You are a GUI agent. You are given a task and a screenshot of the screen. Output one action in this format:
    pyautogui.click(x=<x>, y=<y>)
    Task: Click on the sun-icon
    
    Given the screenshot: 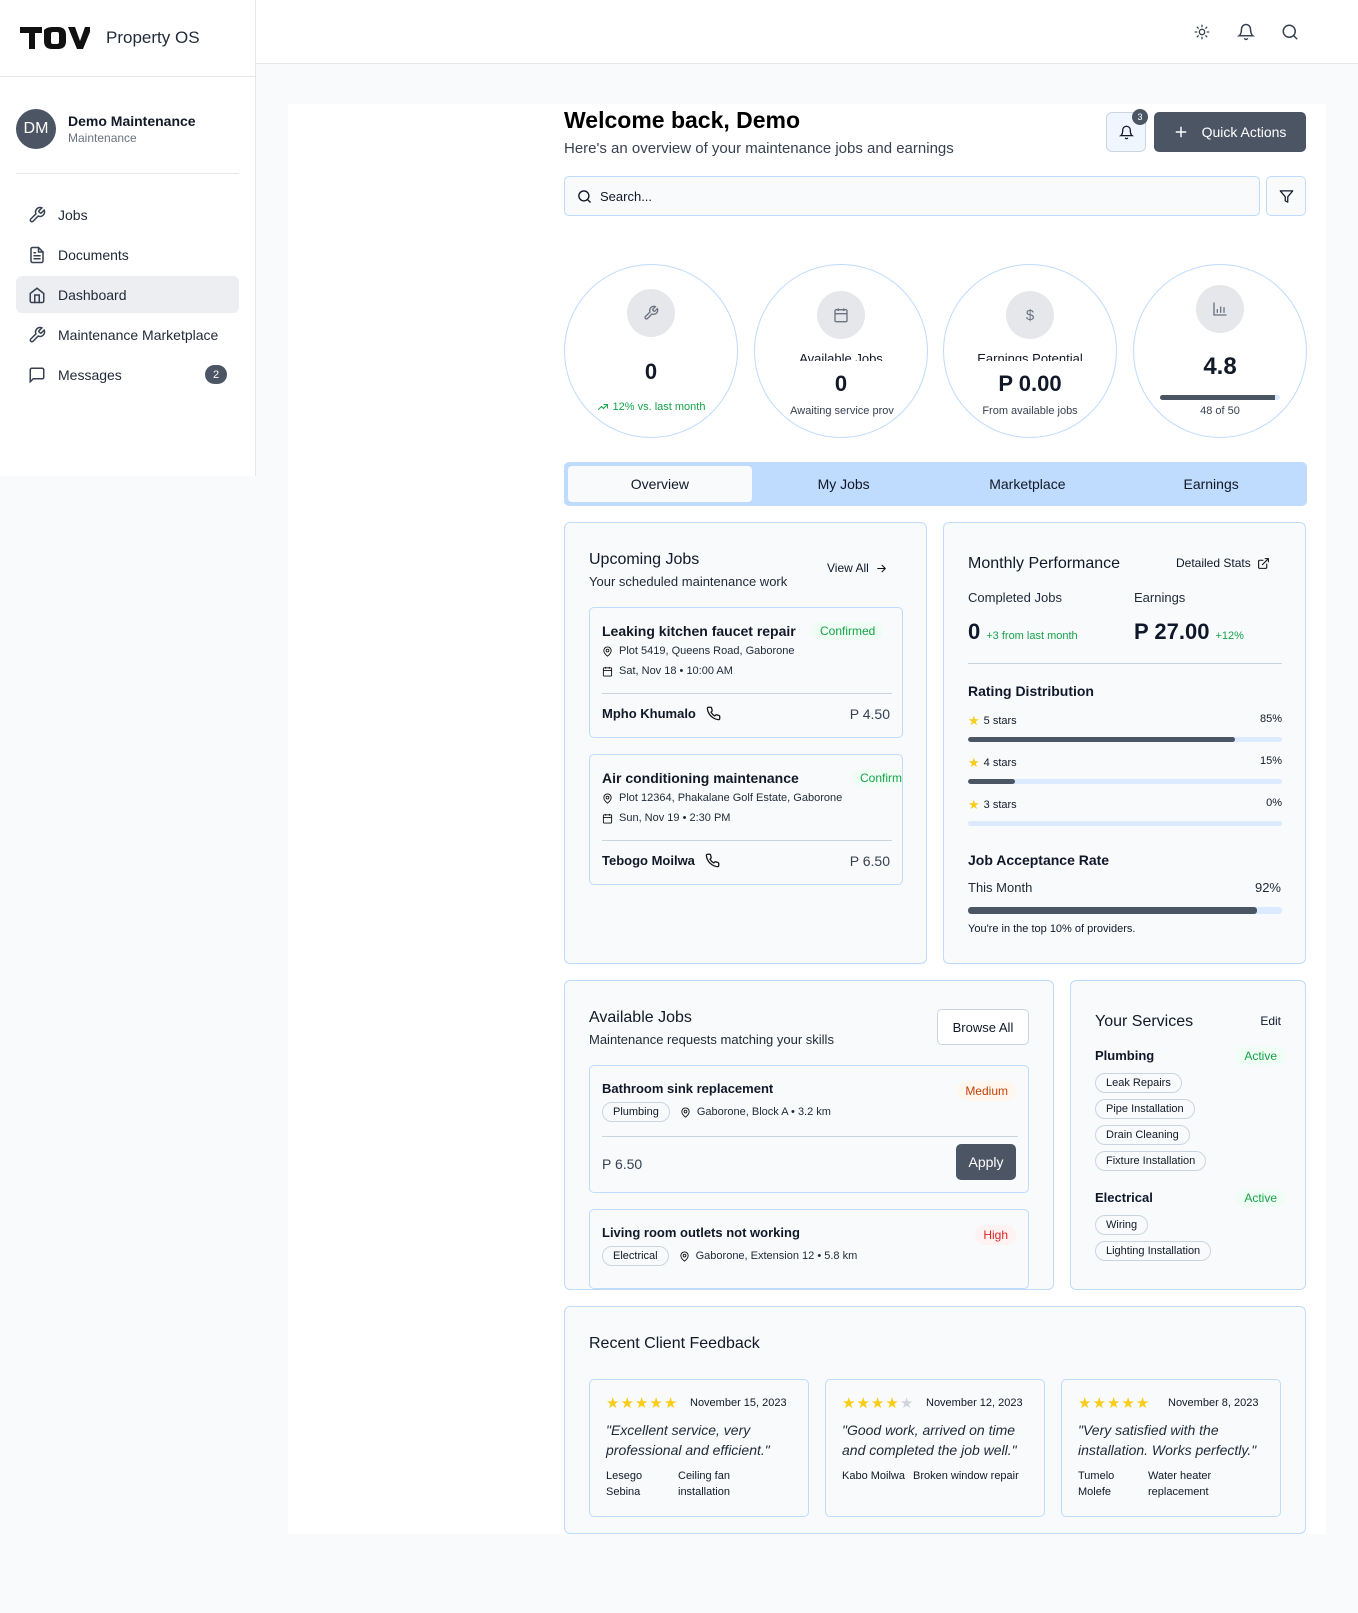 What is the action you would take?
    pyautogui.click(x=1202, y=32)
    